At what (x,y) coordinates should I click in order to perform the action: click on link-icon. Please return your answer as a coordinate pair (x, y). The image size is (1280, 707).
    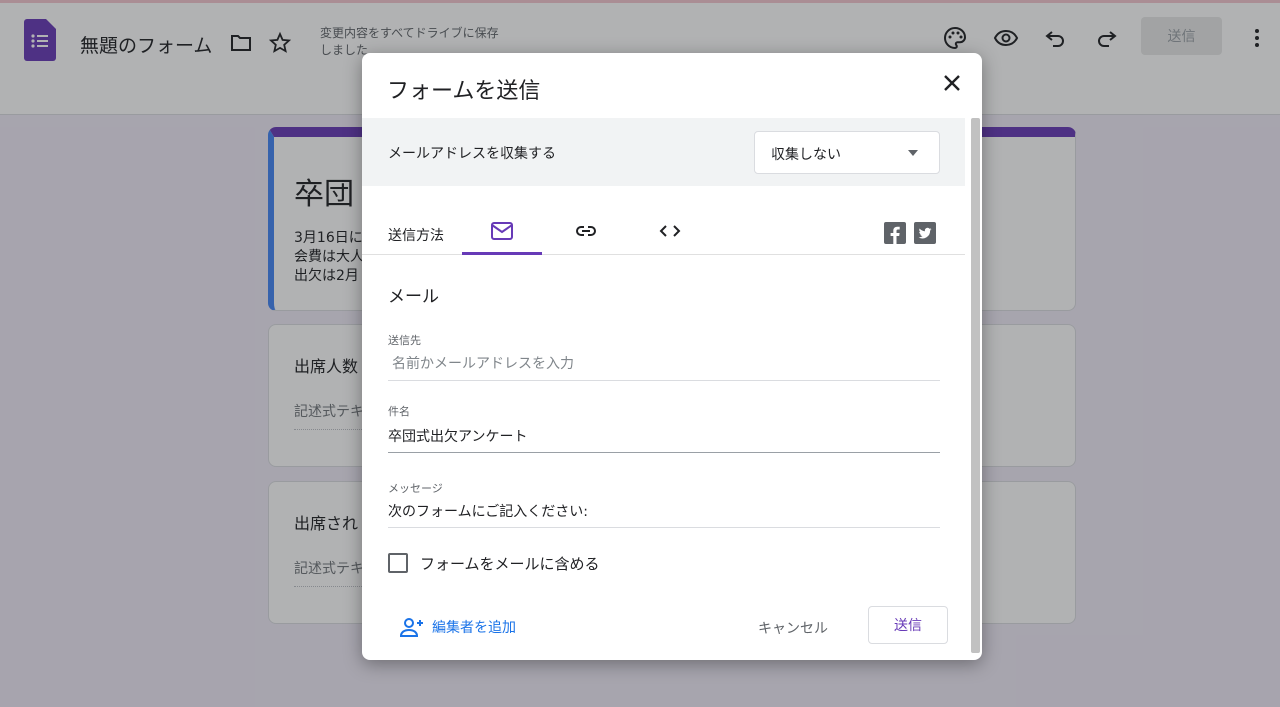
    Looking at the image, I should click on (586, 231).